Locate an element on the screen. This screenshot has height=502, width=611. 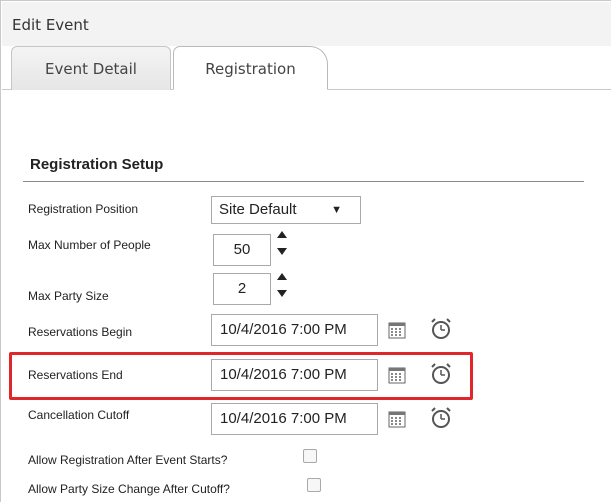
section-title: Registration Setup is located at coordinates (97, 164).